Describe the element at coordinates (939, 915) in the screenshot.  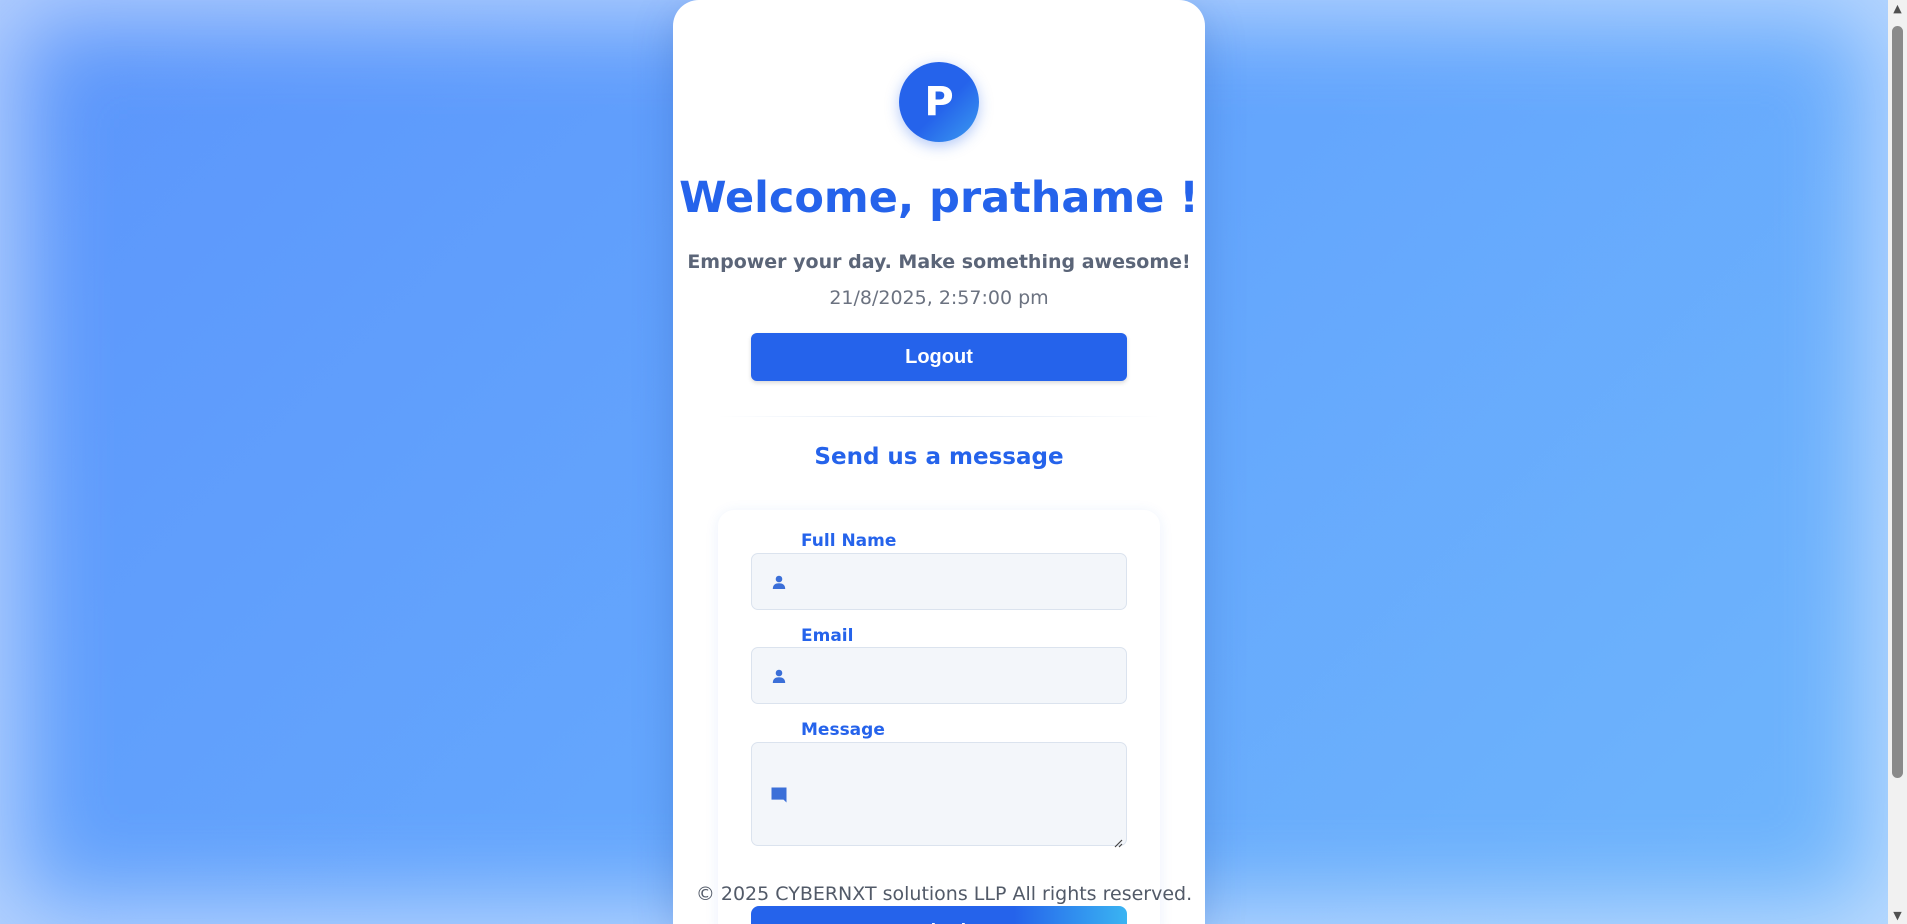
I see `submit-button: Submit` at that location.